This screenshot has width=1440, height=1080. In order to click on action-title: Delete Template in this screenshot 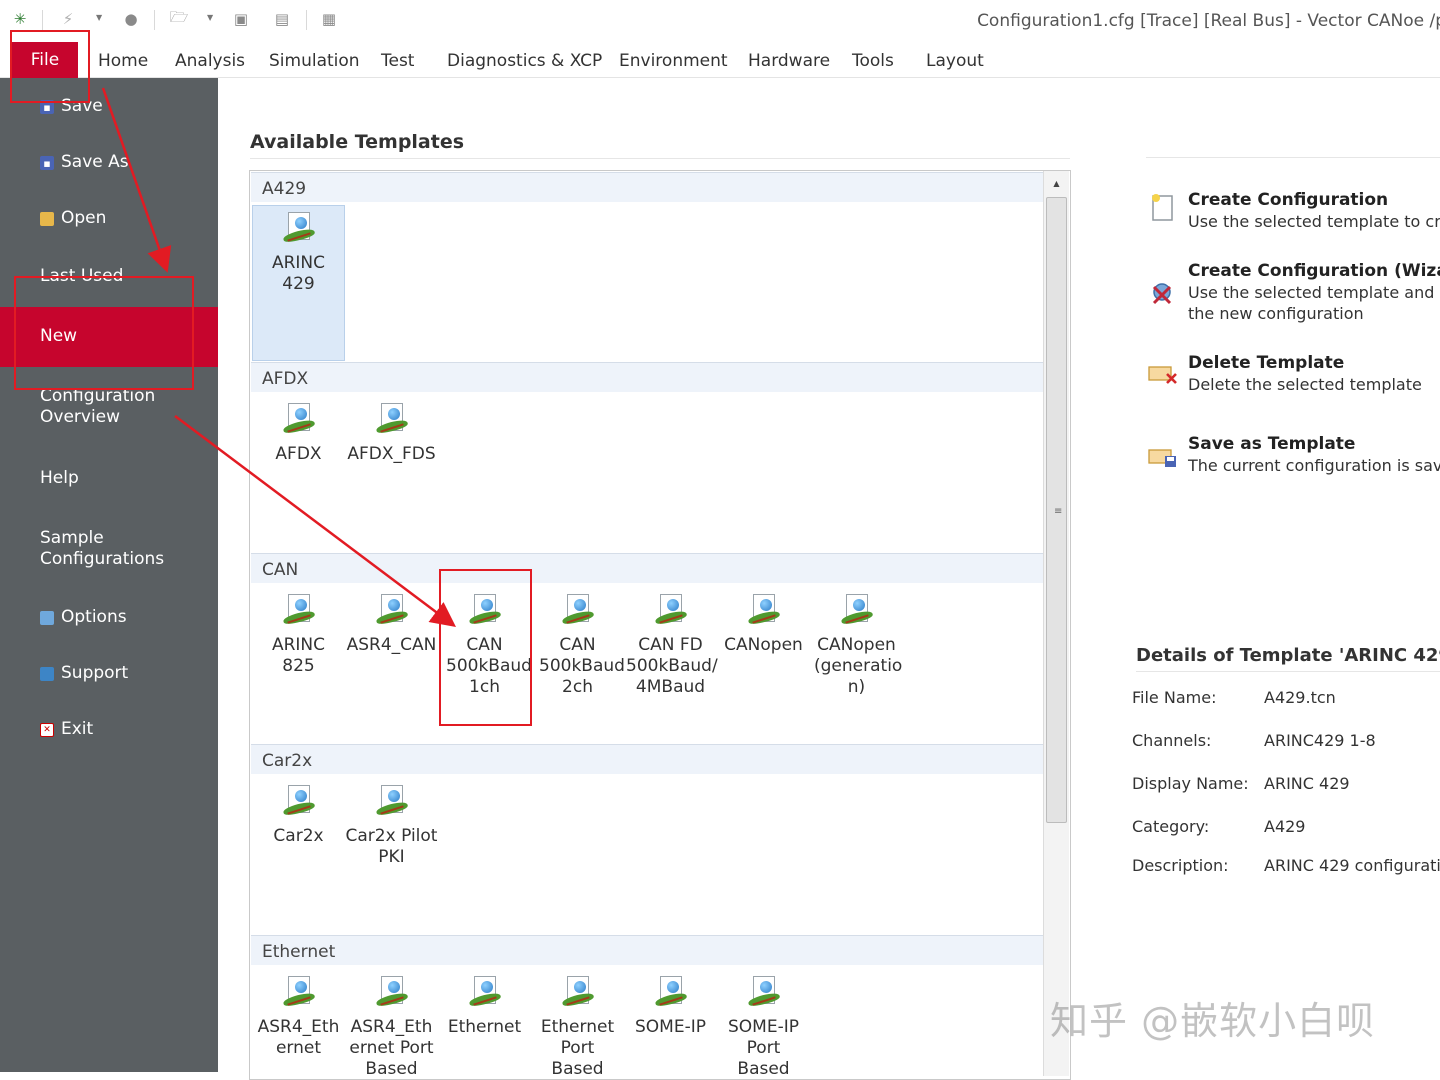, I will do `click(1266, 363)`.